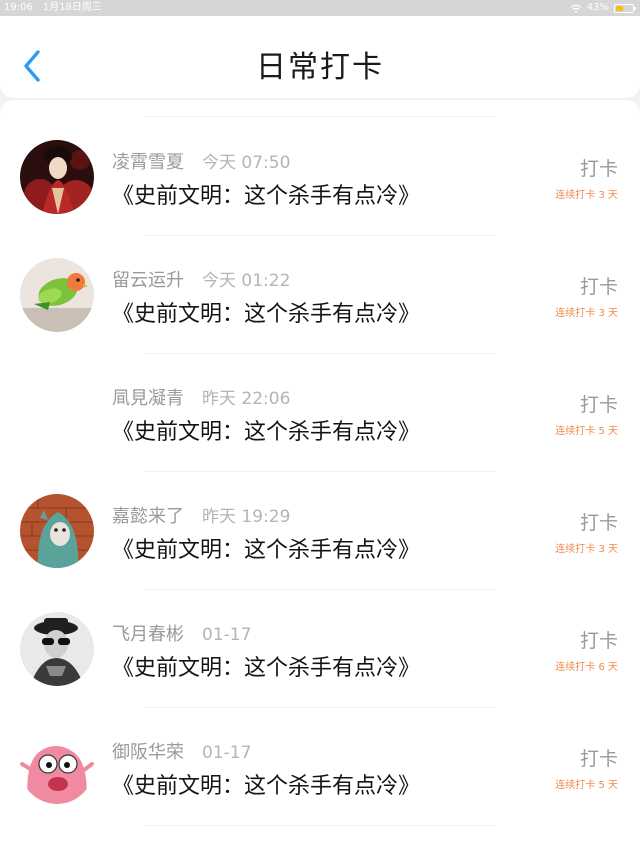 The height and width of the screenshot is (860, 640). Describe the element at coordinates (18, 7) in the screenshot. I see `status-time: 19:06` at that location.